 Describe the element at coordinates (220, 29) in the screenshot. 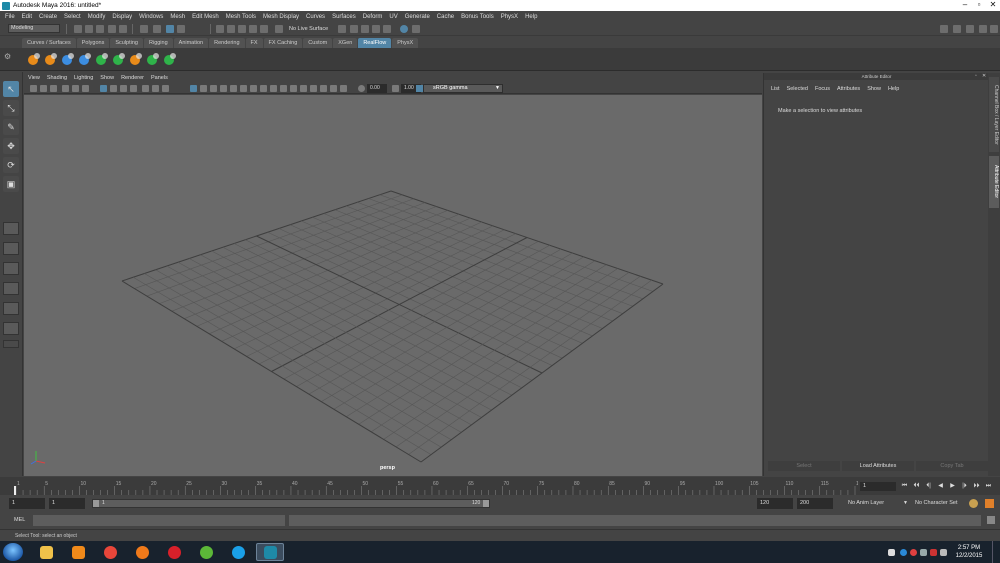

I see `snap-grid-icon` at that location.